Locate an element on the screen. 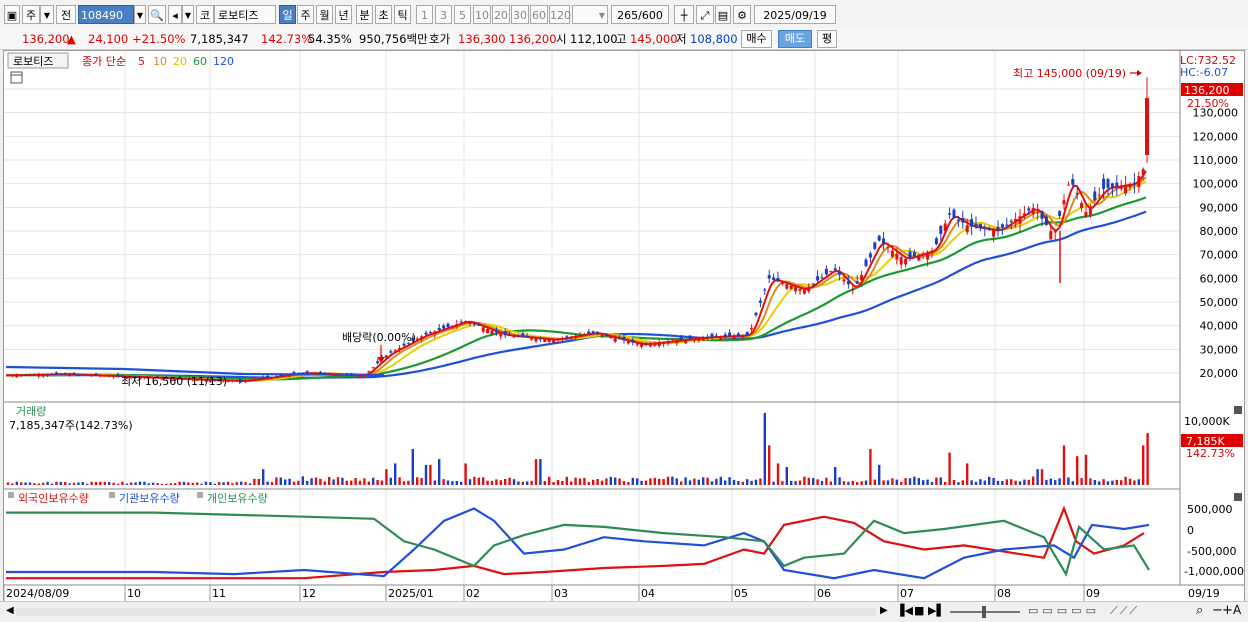 This screenshot has width=1248, height=622. zoom-in-icon: + is located at coordinates (1227, 610).